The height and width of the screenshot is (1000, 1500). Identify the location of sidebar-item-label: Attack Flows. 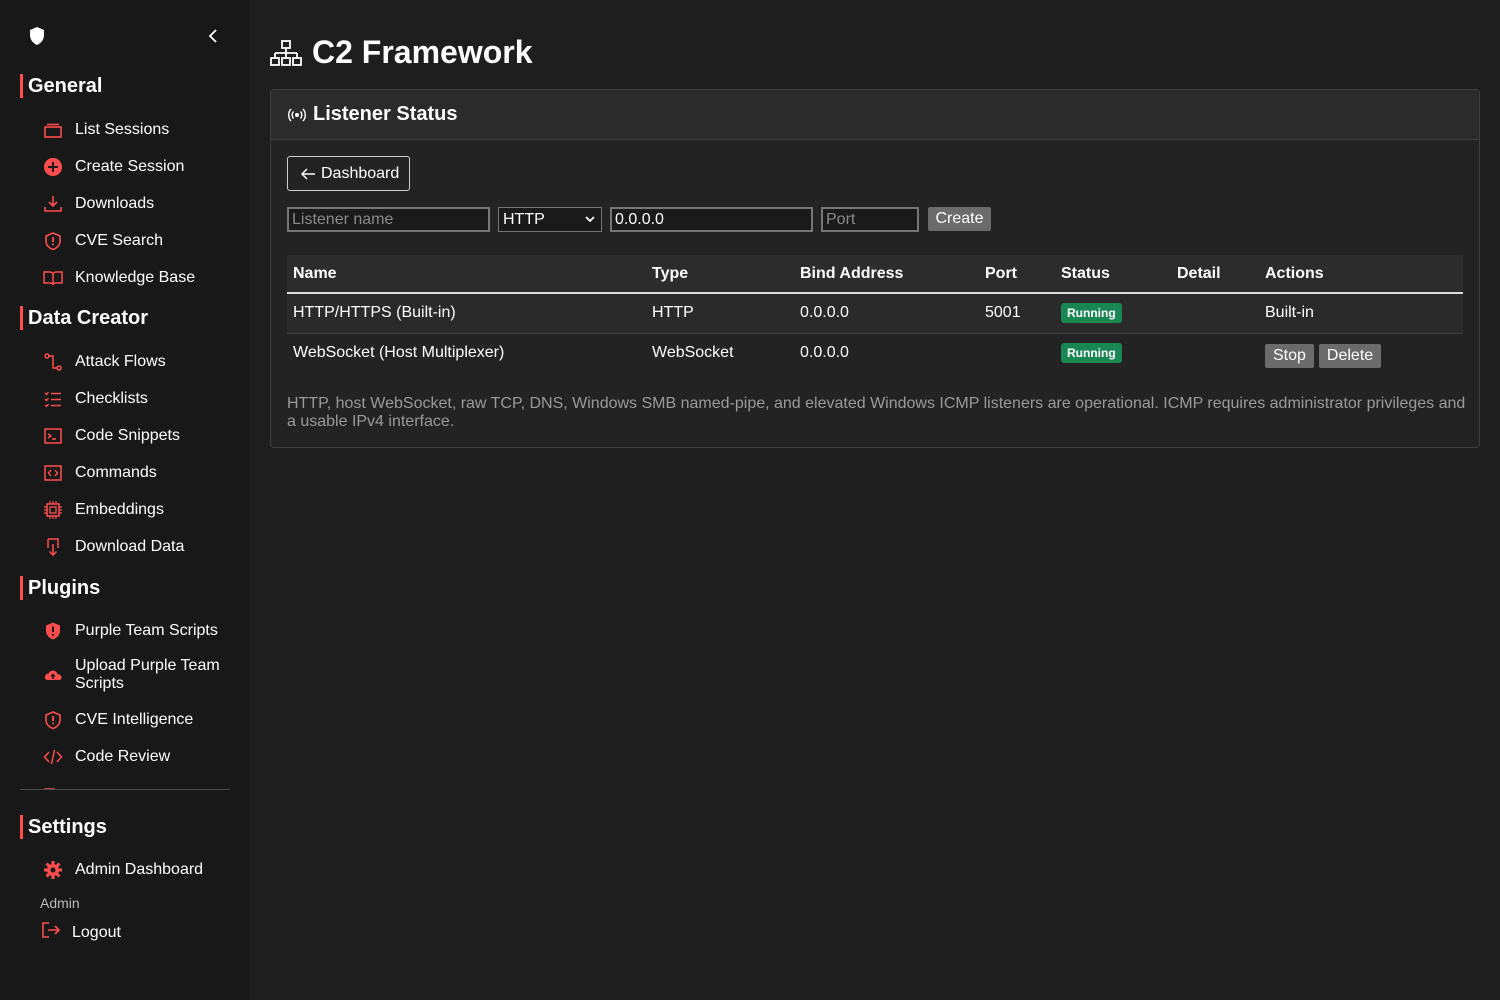
(120, 361).